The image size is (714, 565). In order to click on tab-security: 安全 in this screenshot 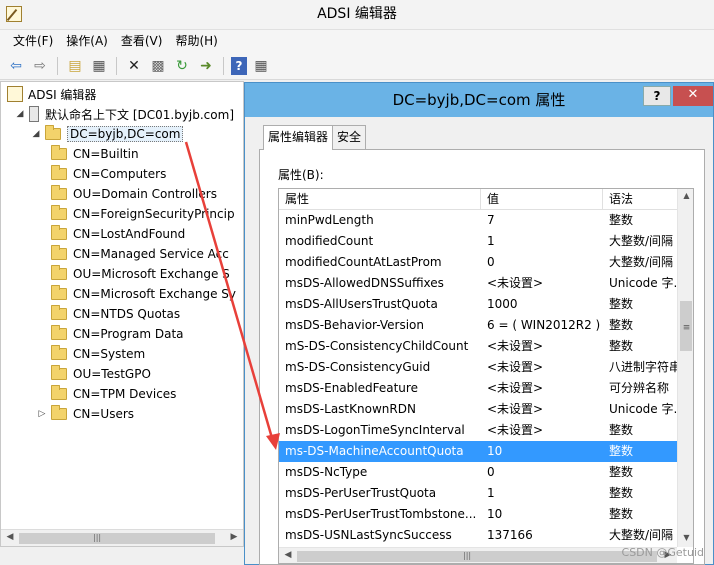, I will do `click(349, 137)`.